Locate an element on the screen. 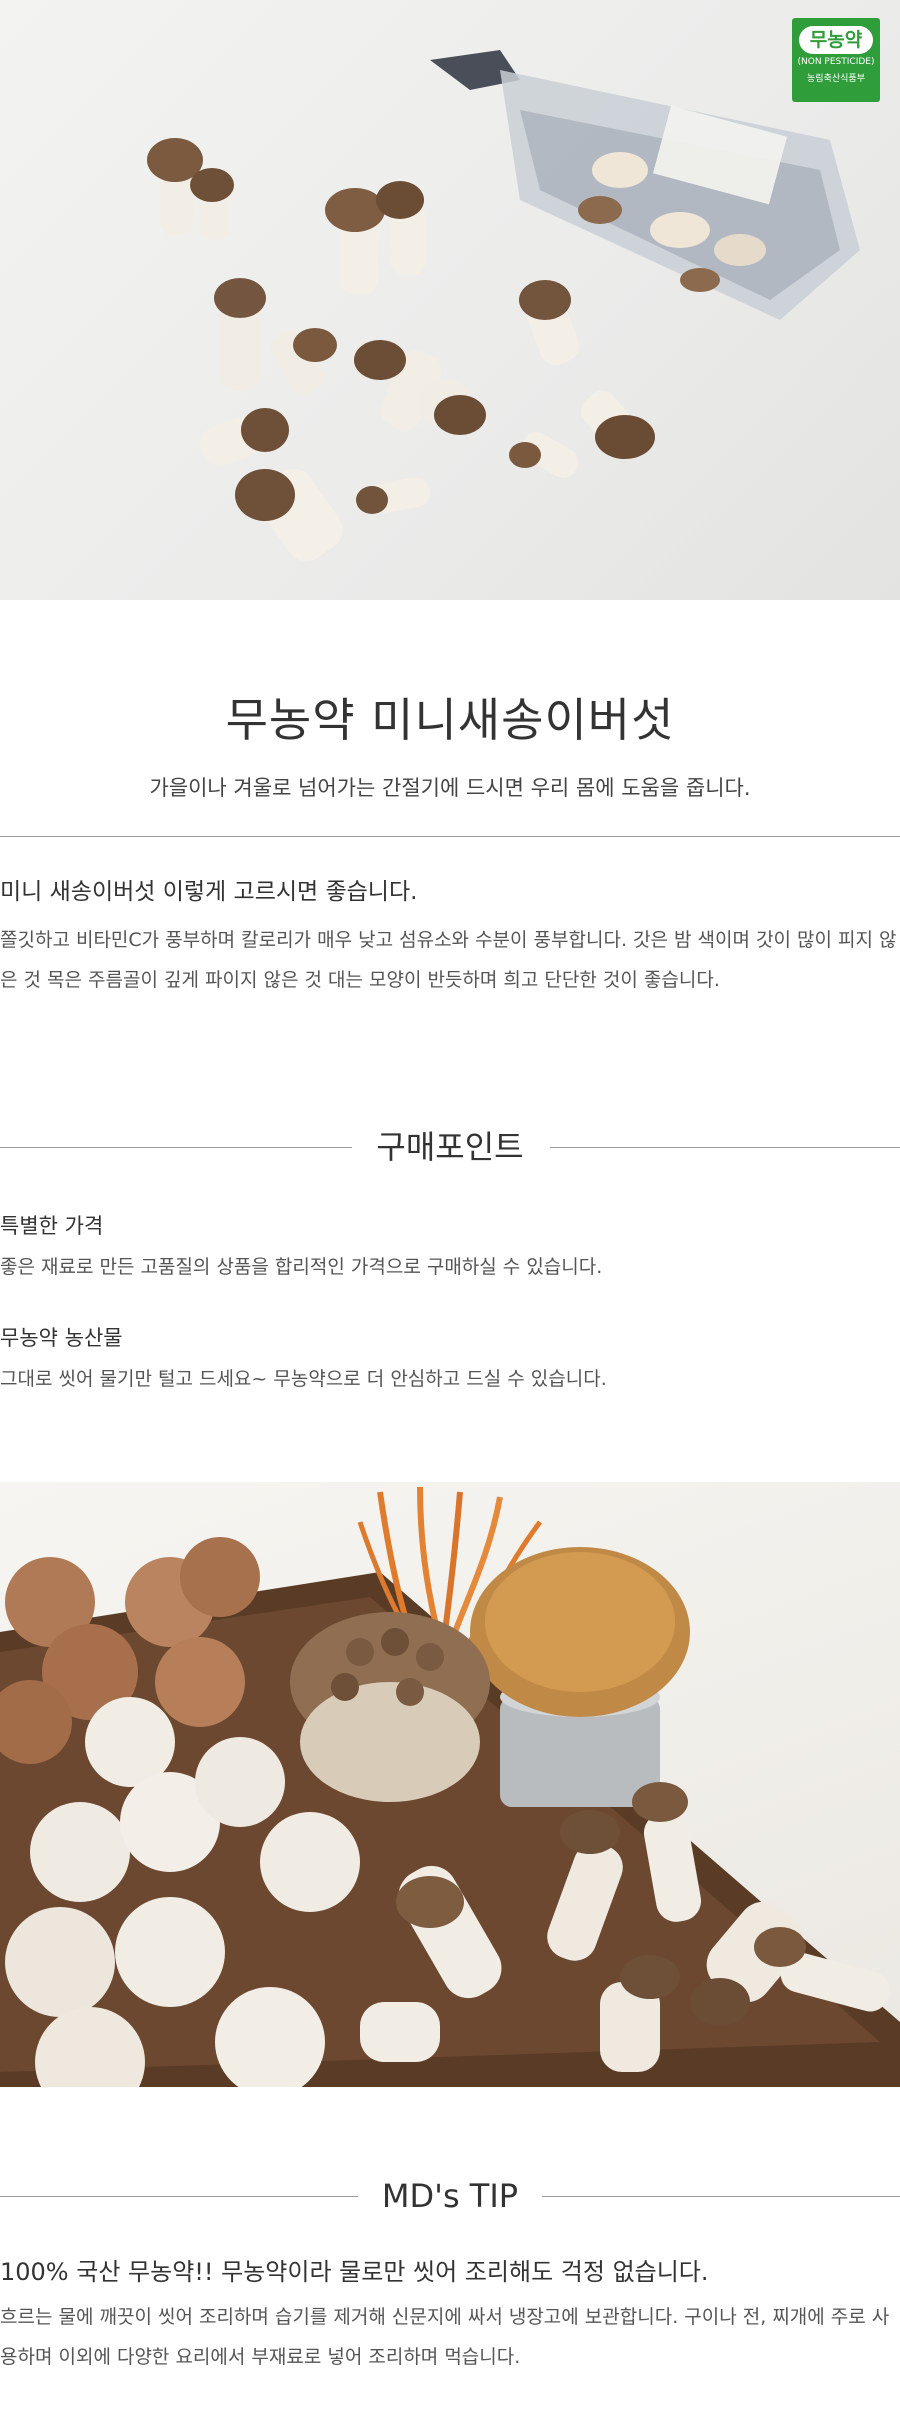  selection-heading: 미니 새송이버섯 이렇게 고르시면 좋습니다. is located at coordinates (209, 892).